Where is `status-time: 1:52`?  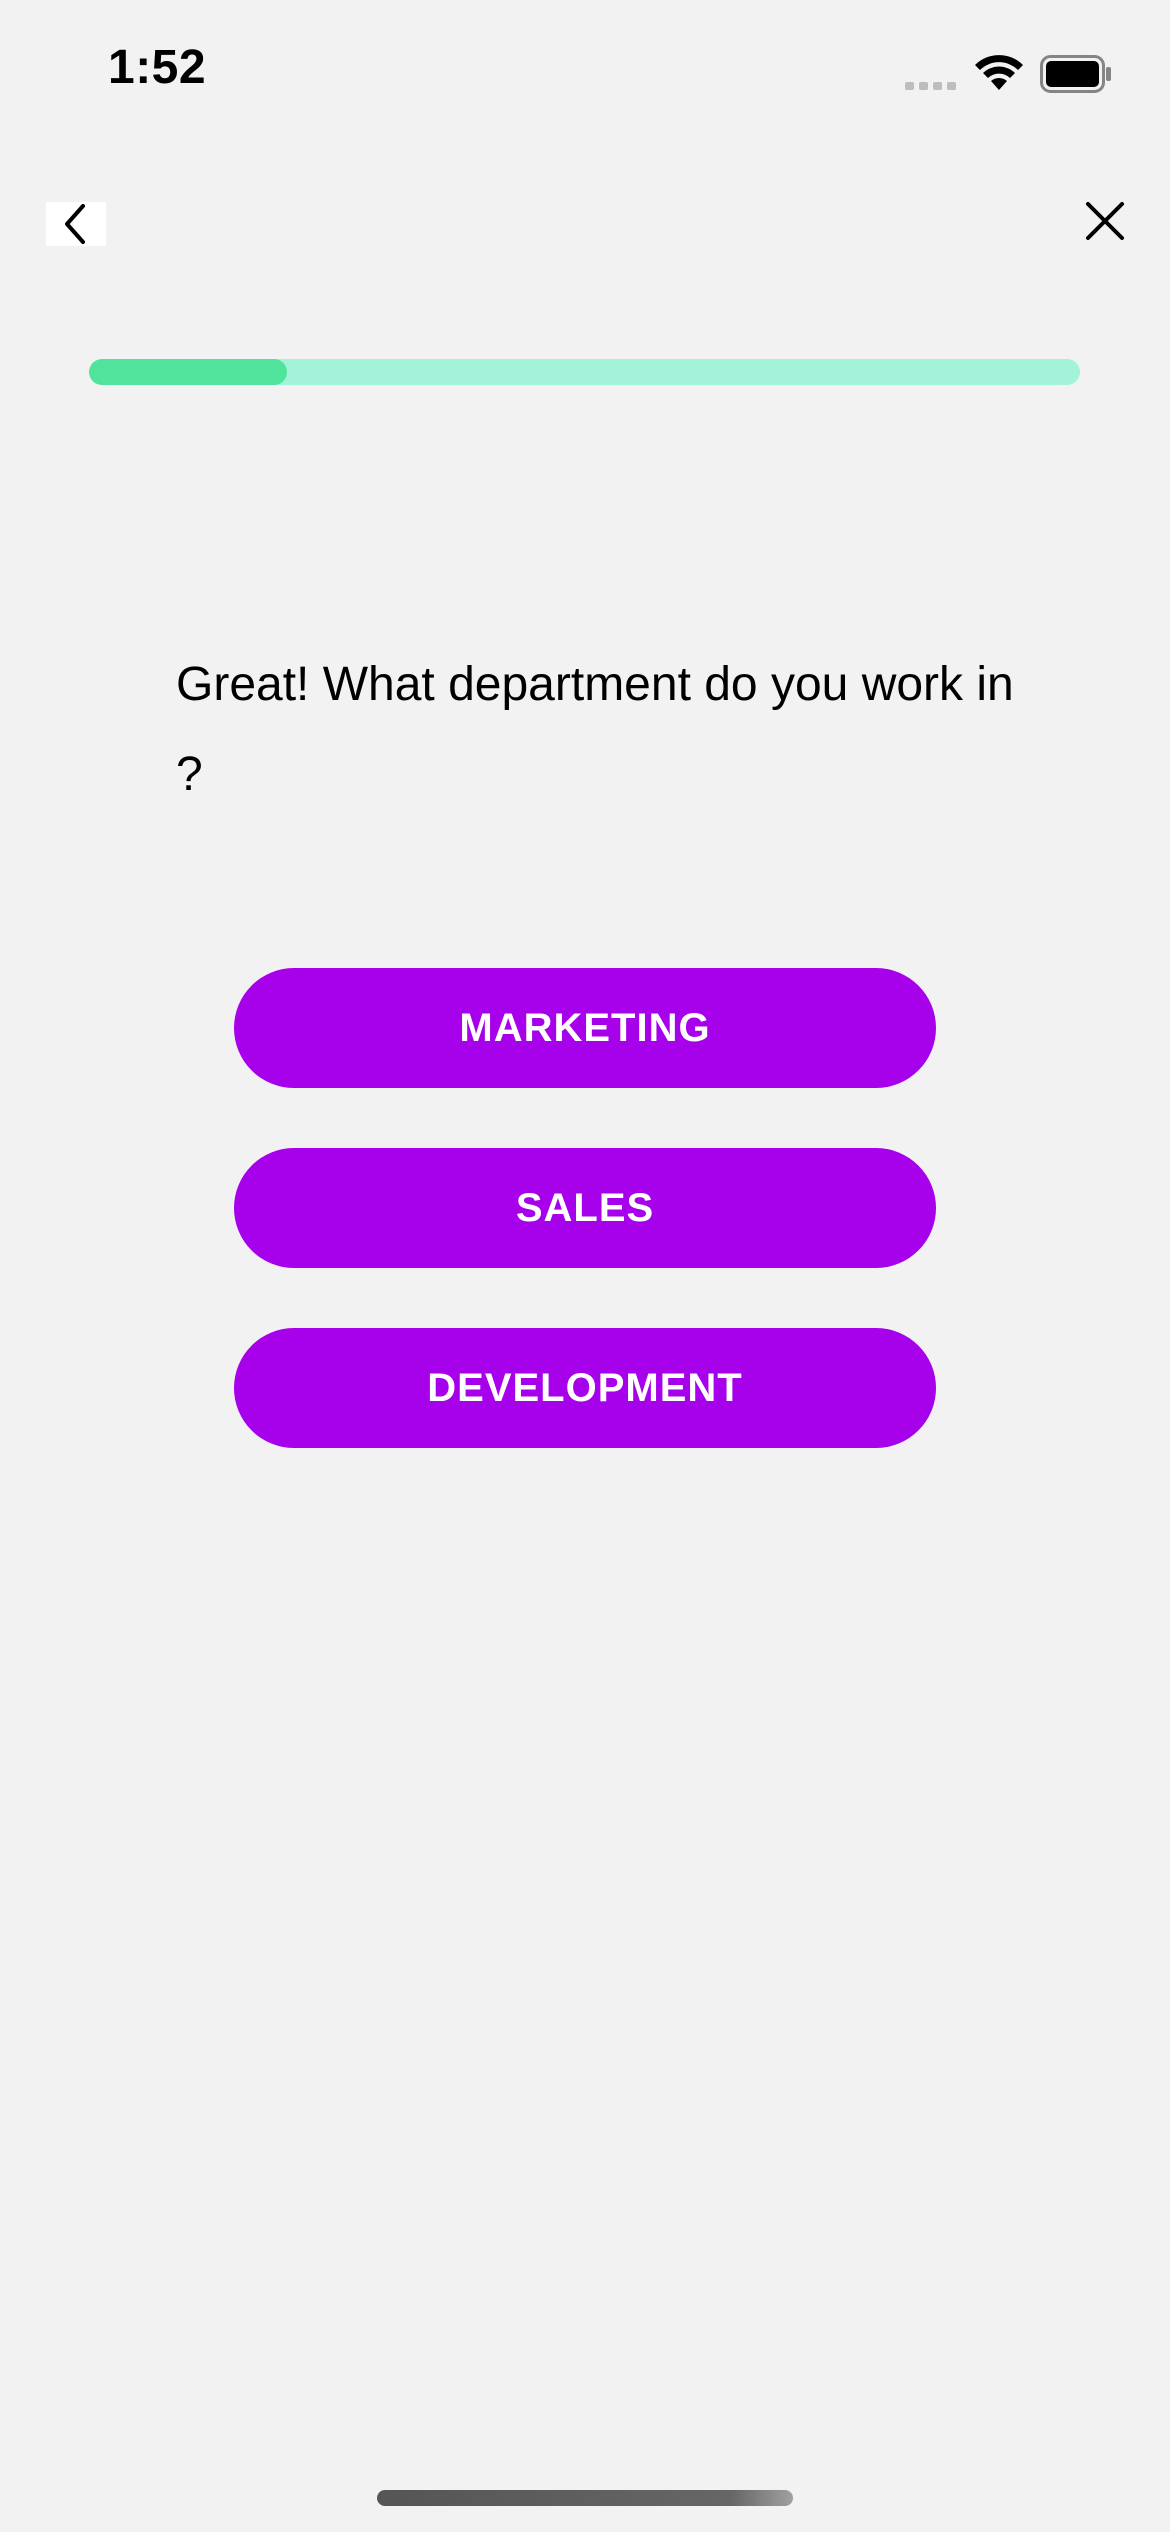 status-time: 1:52 is located at coordinates (157, 67).